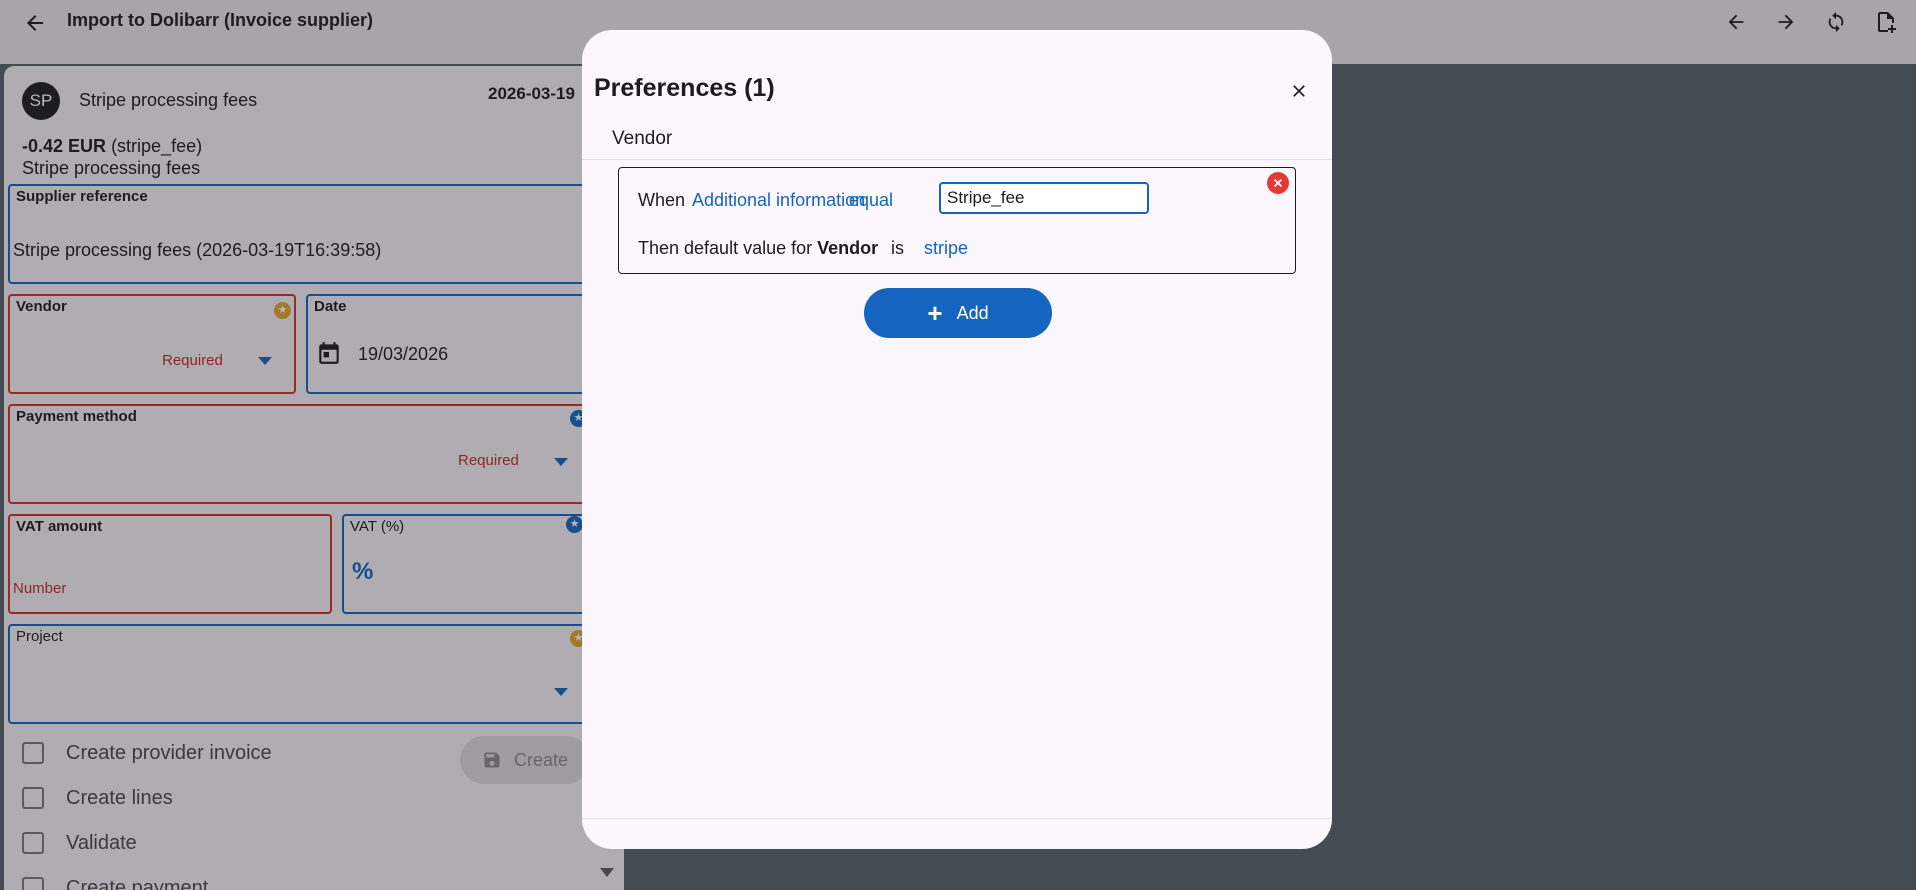 The height and width of the screenshot is (890, 1916). What do you see at coordinates (1299, 91) in the screenshot?
I see `close-icon` at bounding box center [1299, 91].